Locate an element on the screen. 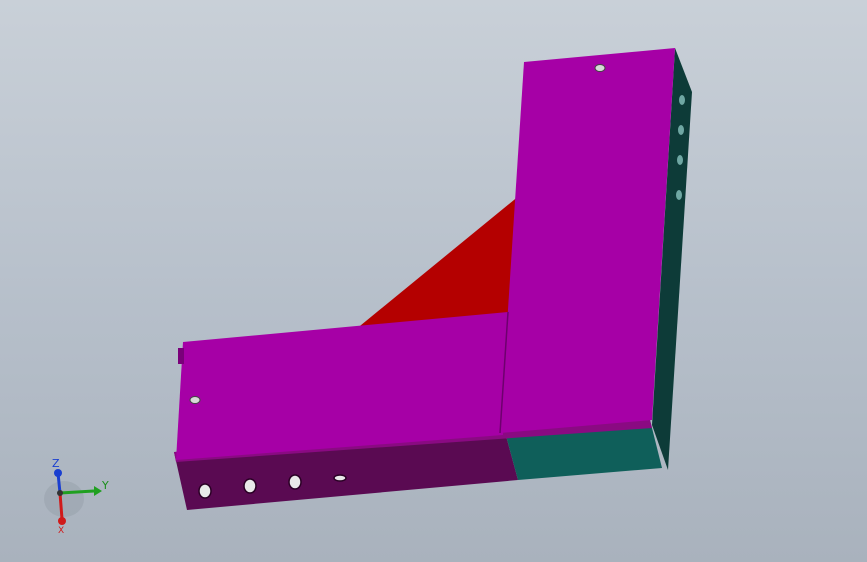 The width and height of the screenshot is (867, 562). y-axis-label: Y is located at coordinates (105, 485).